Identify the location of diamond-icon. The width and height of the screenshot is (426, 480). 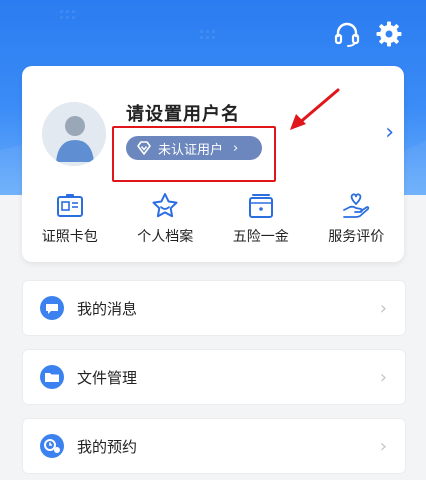
(144, 148).